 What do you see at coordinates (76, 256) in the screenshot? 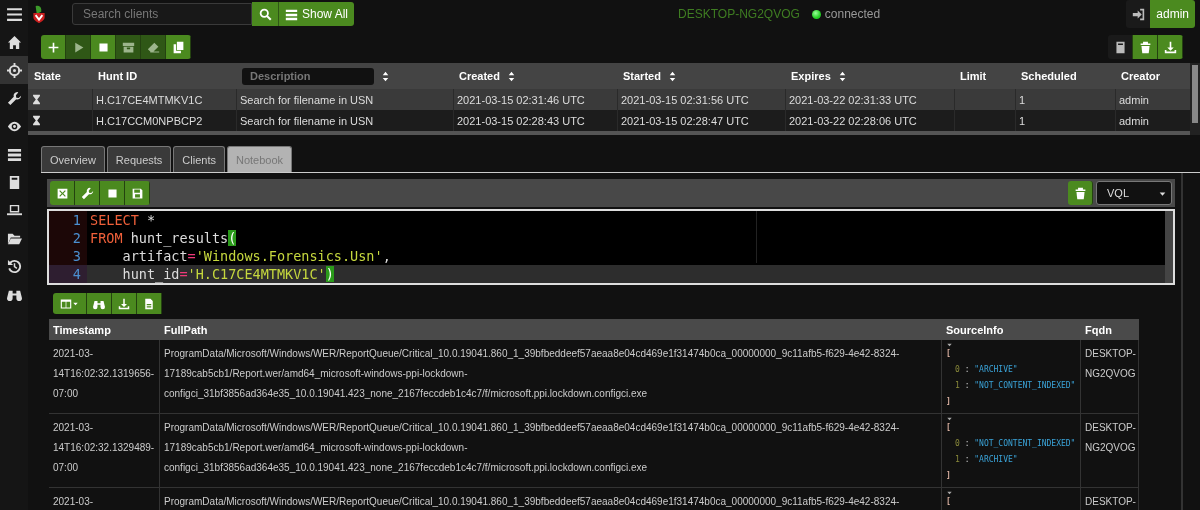
I see `line-number: 3` at bounding box center [76, 256].